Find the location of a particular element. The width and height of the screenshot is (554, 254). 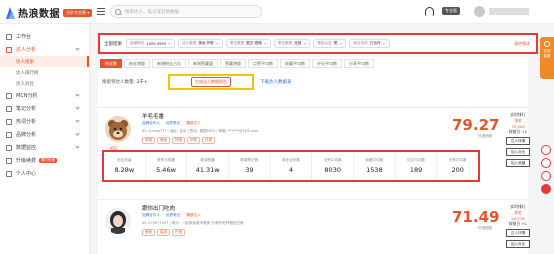

user-name-blurred is located at coordinates (509, 11).